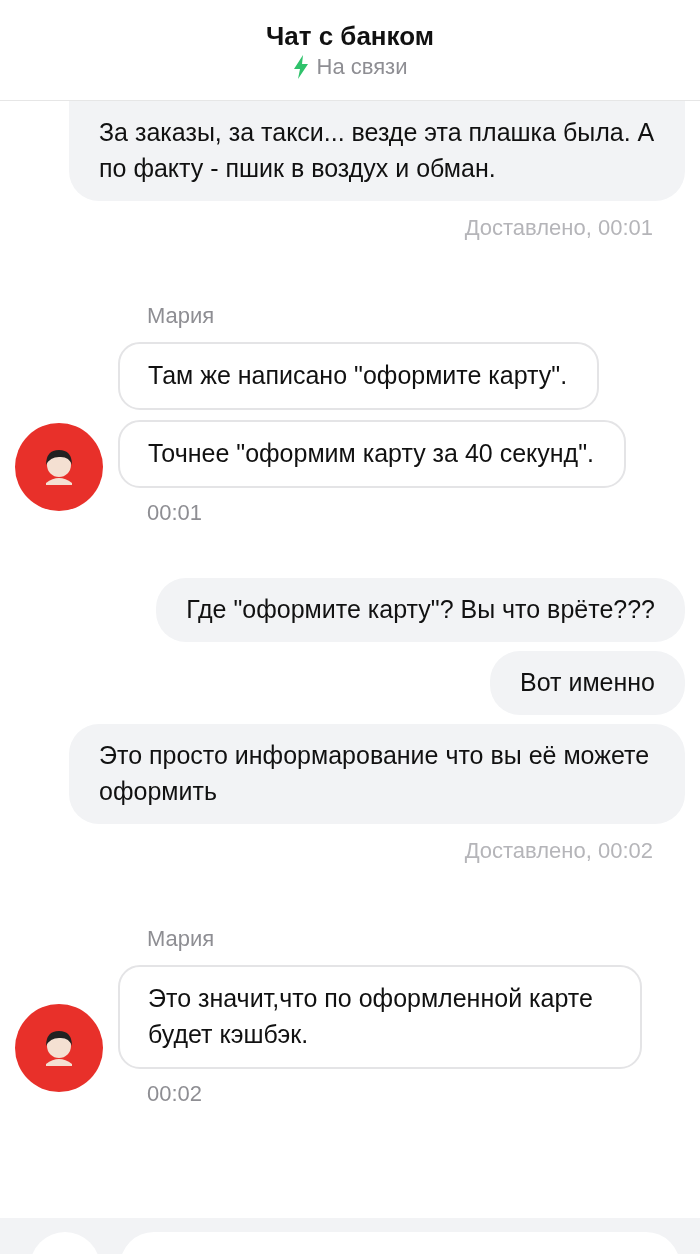  I want to click on message-bubble: Где "оформите карту"? Вы что врёте???, so click(420, 610).